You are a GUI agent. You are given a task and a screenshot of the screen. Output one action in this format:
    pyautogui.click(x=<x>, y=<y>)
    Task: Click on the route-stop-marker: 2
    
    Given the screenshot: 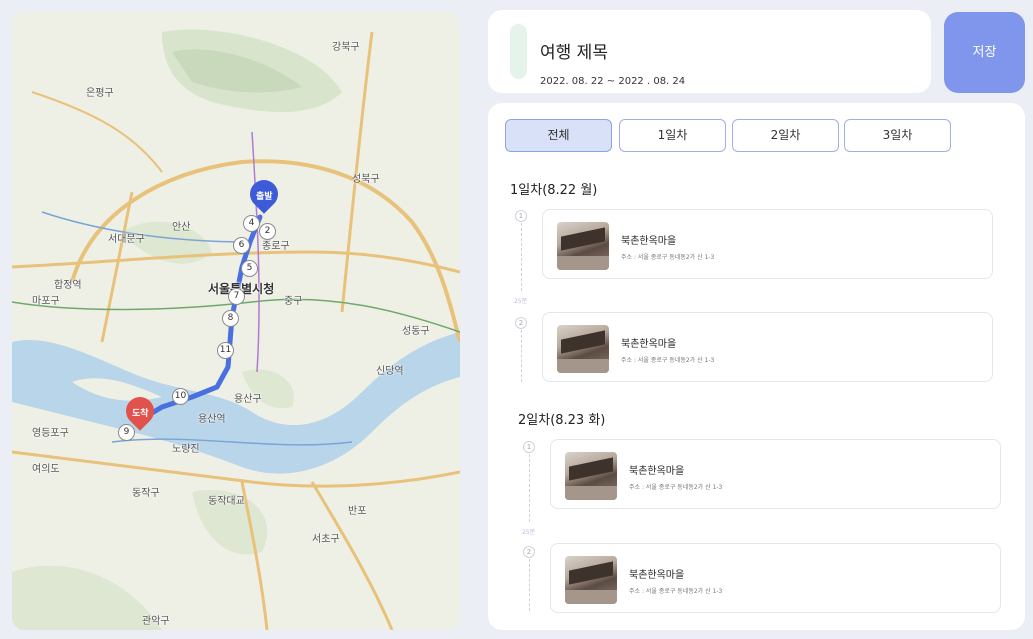 What is the action you would take?
    pyautogui.click(x=267, y=231)
    